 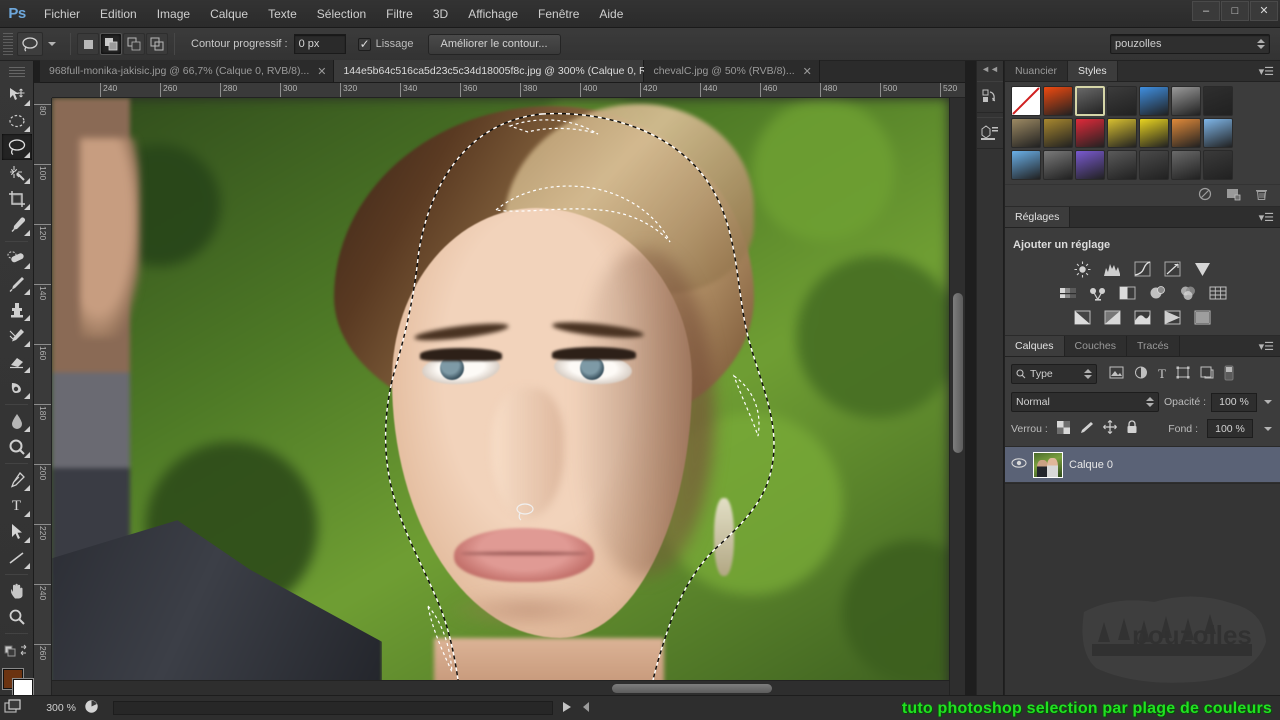 What do you see at coordinates (493, 14) in the screenshot?
I see `menu-affichage: Affichage` at bounding box center [493, 14].